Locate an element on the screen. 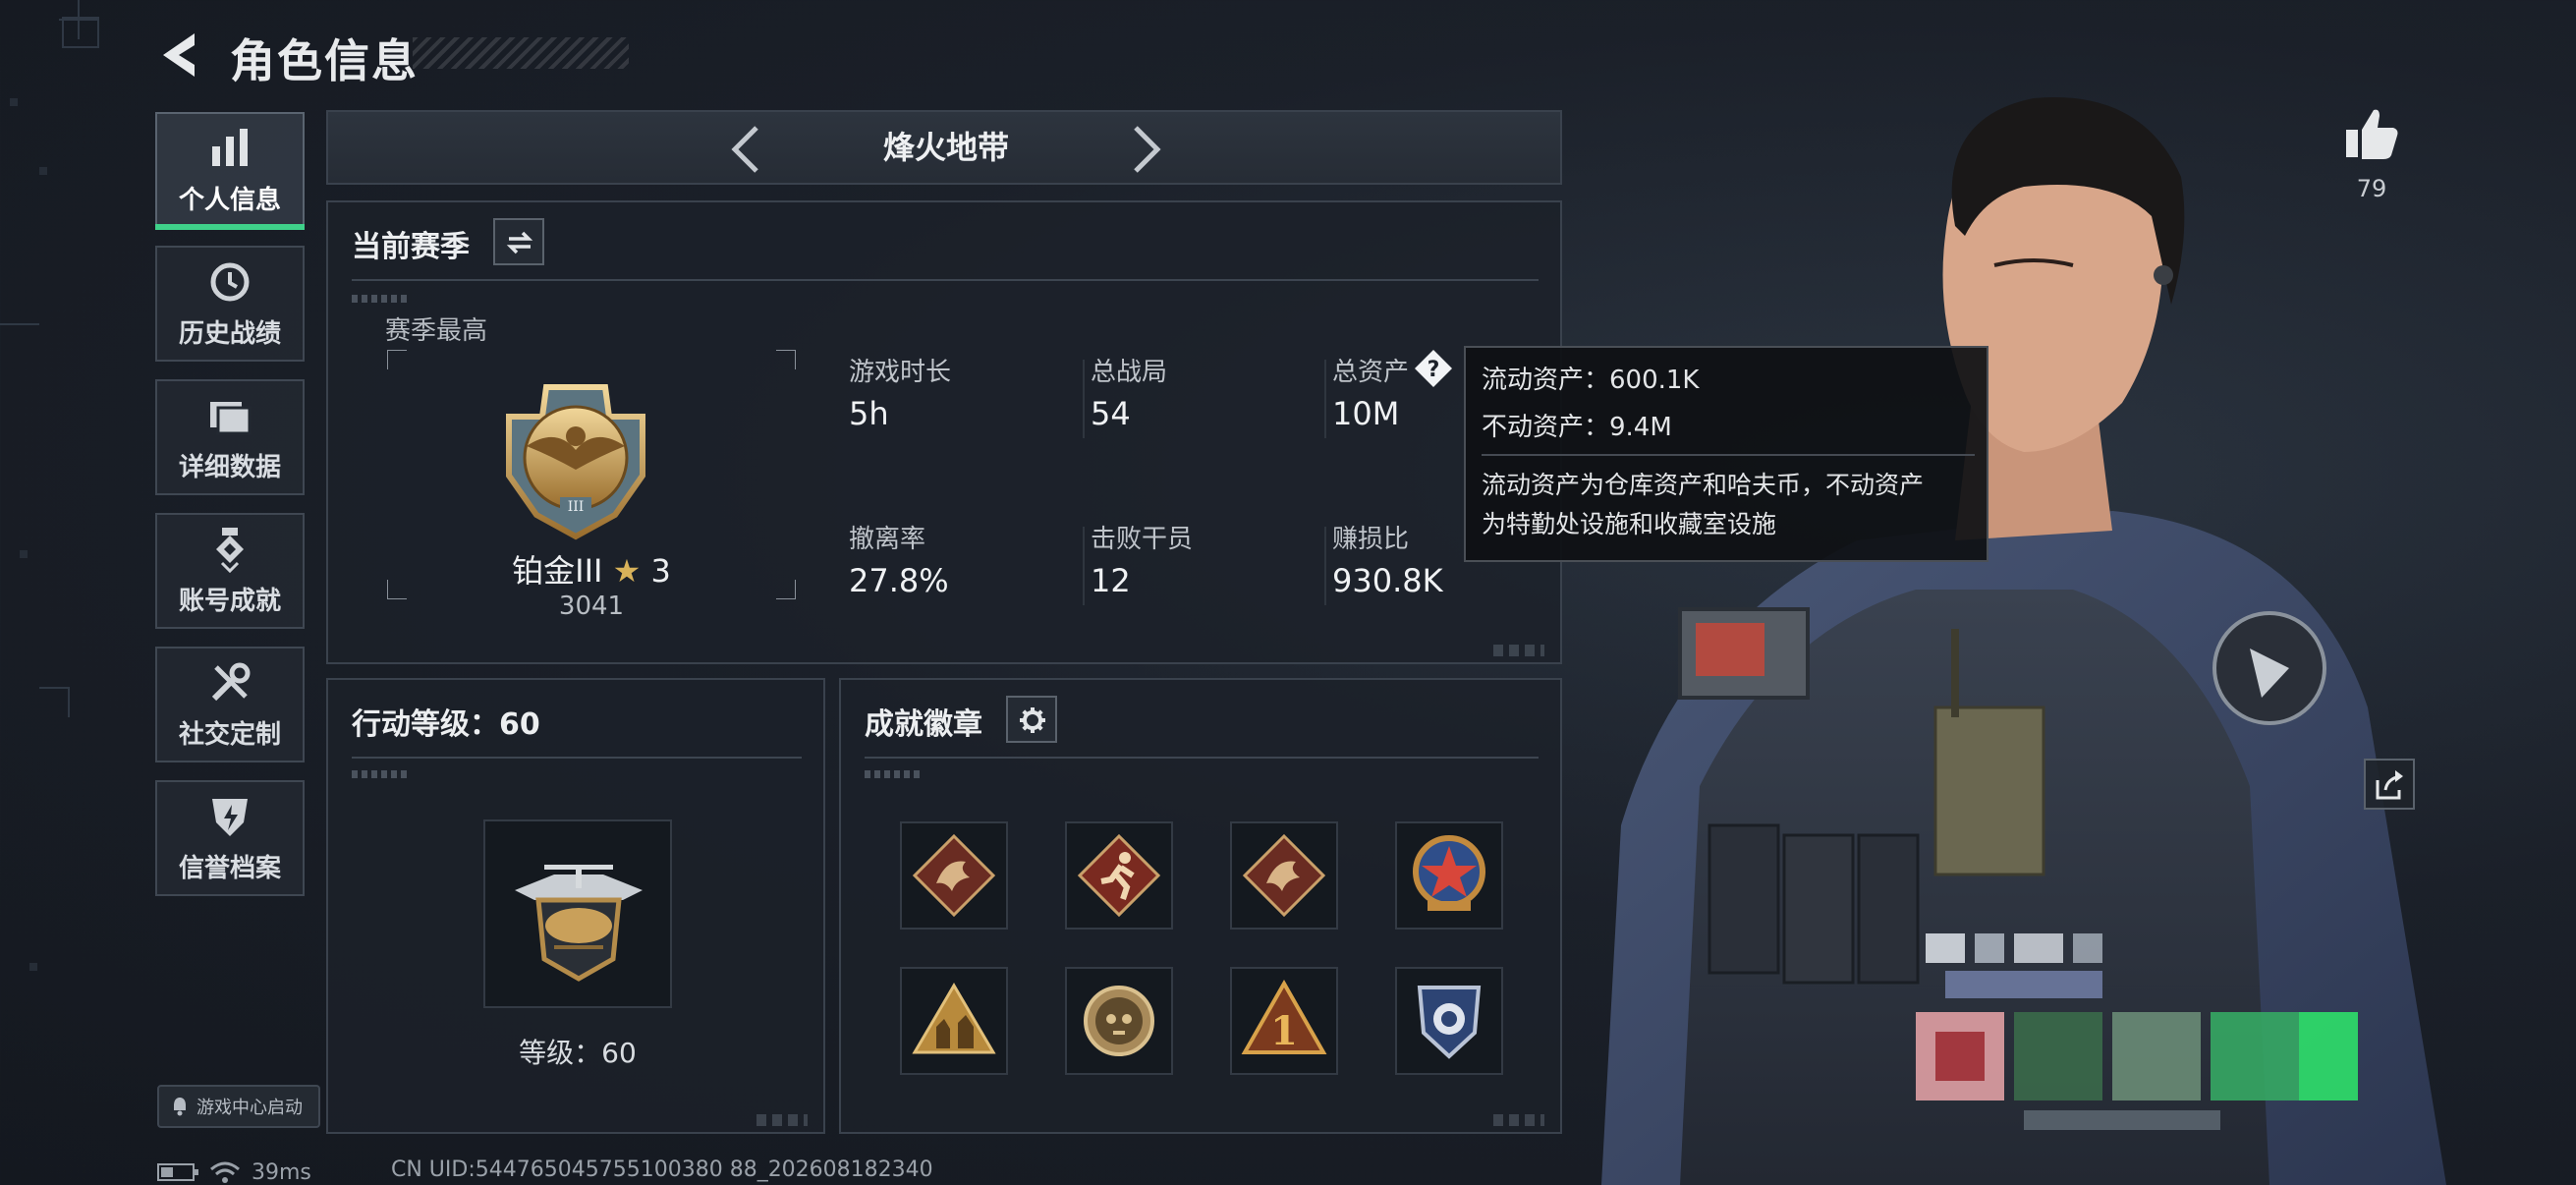 This screenshot has width=2576, height=1185. tooltip-divider is located at coordinates (1728, 455).